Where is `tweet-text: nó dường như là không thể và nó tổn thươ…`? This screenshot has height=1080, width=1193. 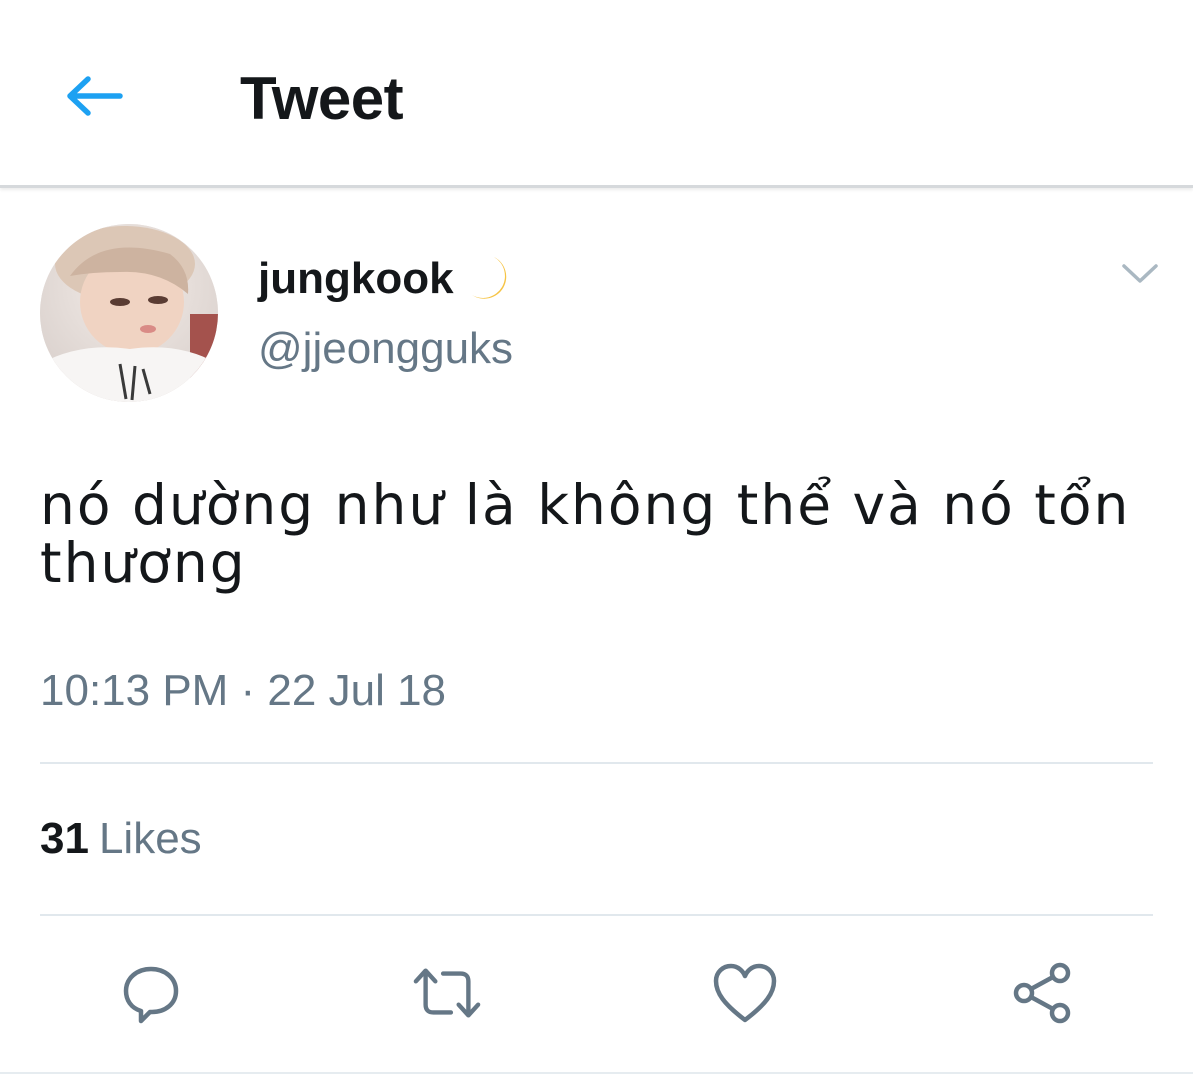
tweet-text: nó dường như là không thể và nó tổn thươ… is located at coordinates (585, 534).